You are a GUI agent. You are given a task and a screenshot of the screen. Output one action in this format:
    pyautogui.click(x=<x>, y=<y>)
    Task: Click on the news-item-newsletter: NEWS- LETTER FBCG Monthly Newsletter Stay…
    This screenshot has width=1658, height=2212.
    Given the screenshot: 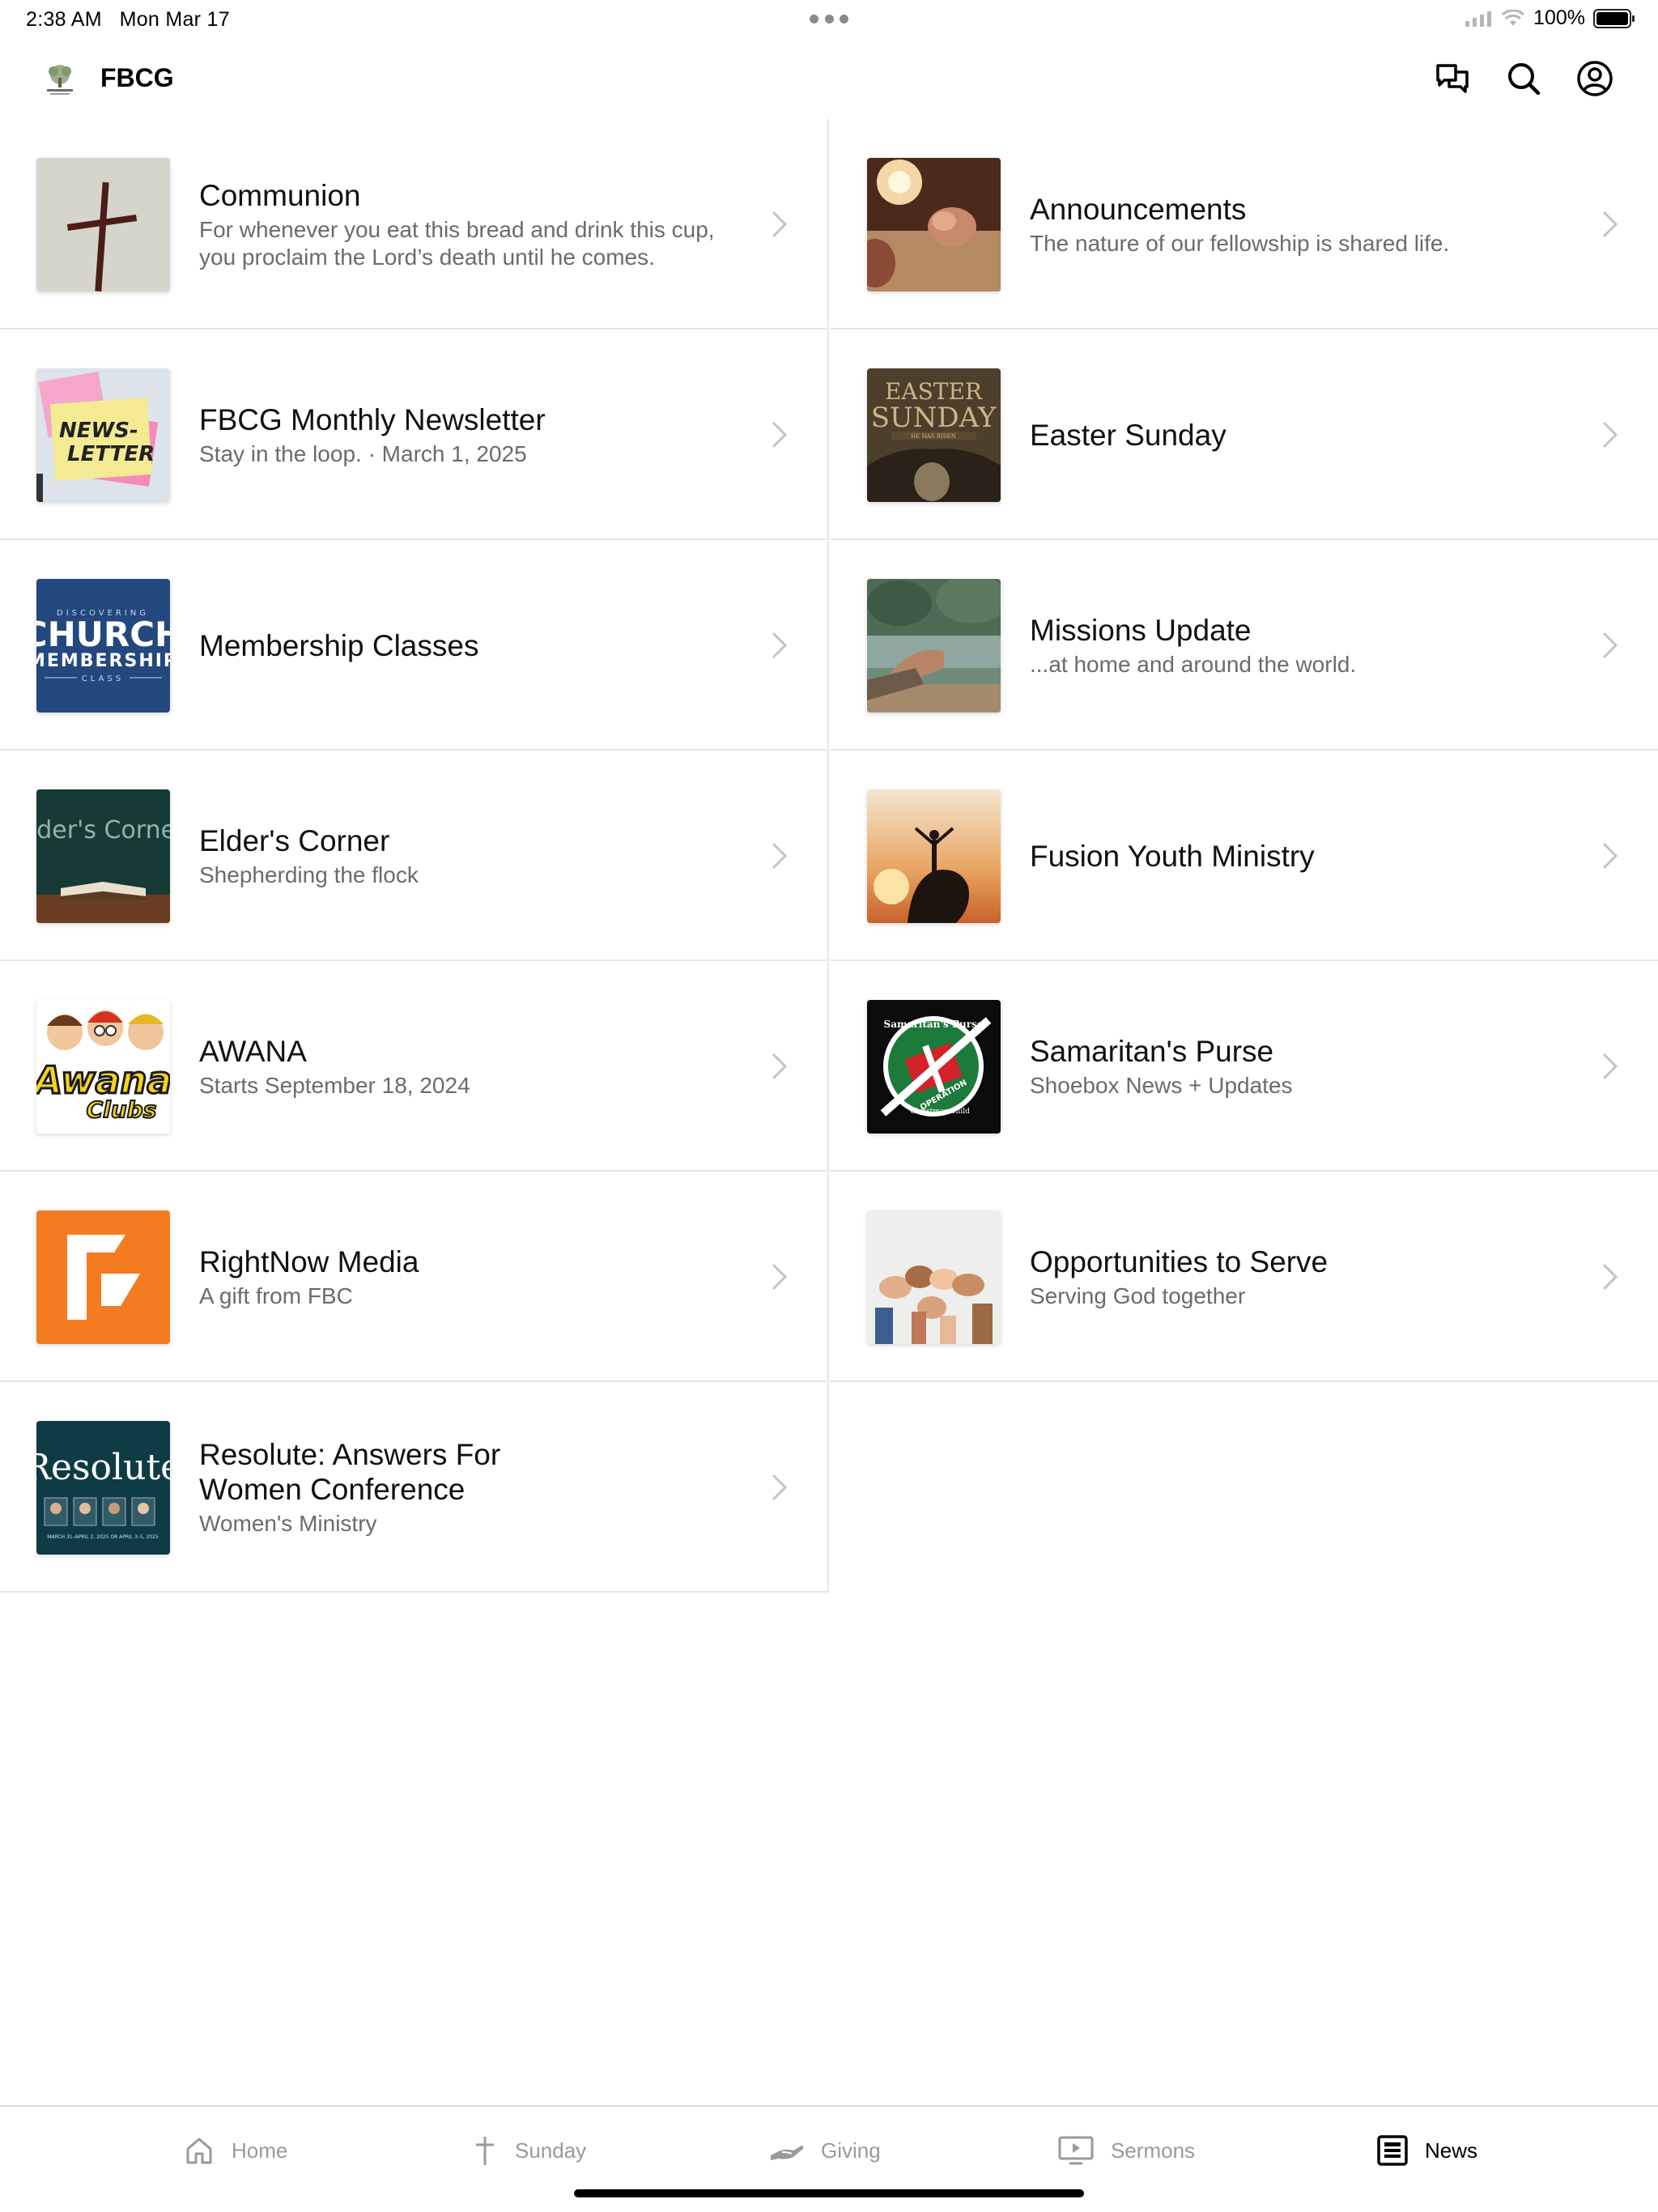 What is the action you would take?
    pyautogui.click(x=414, y=435)
    